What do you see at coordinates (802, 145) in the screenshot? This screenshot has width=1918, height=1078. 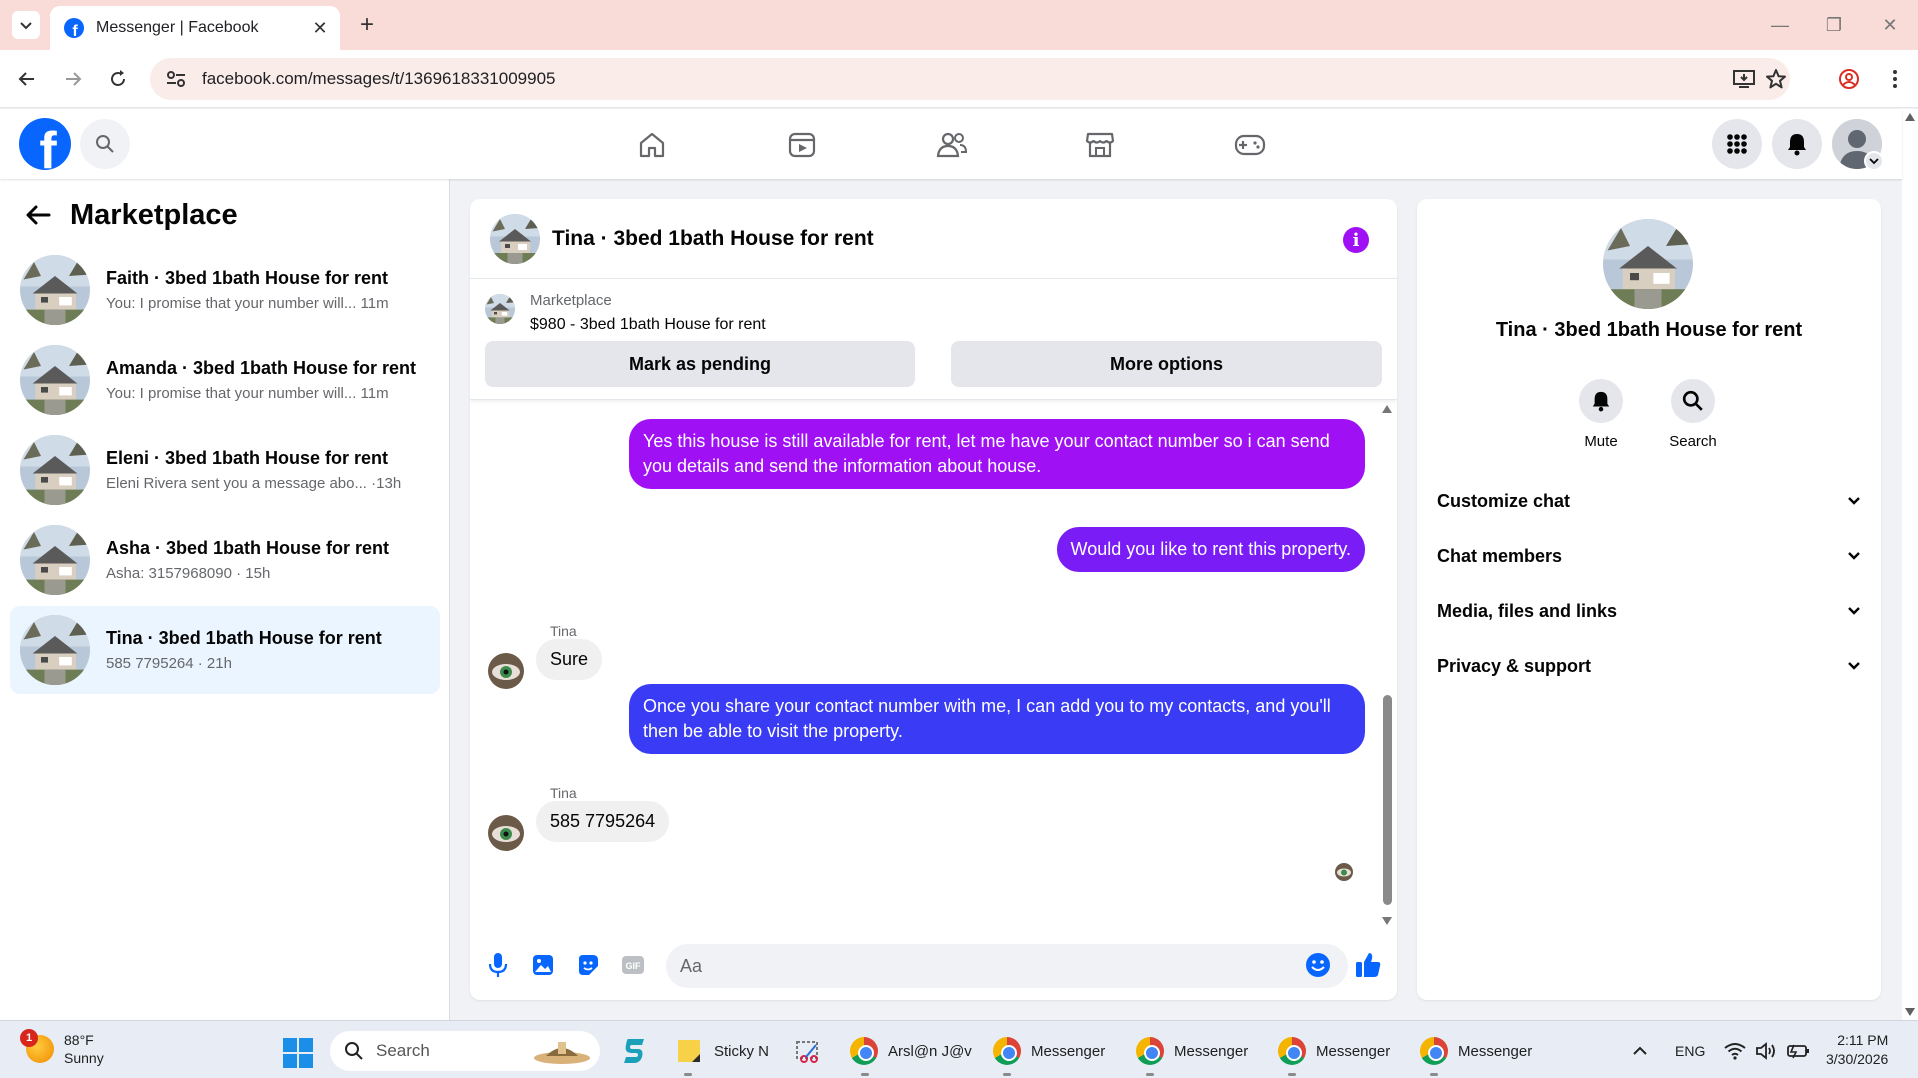 I see `nav-video` at bounding box center [802, 145].